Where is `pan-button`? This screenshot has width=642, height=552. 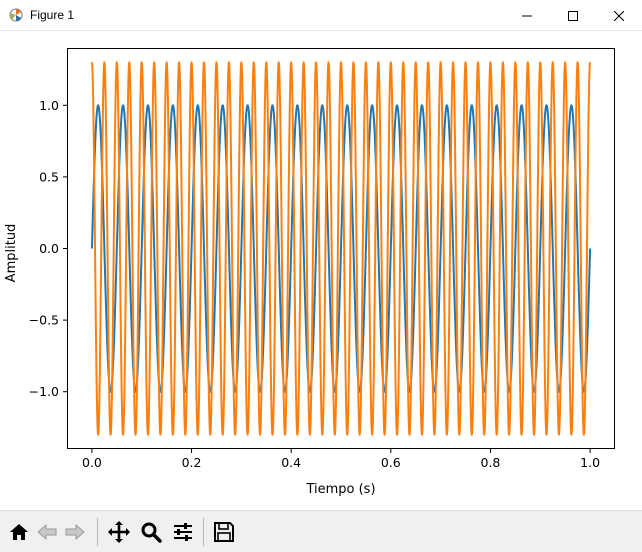
pan-button is located at coordinates (119, 532).